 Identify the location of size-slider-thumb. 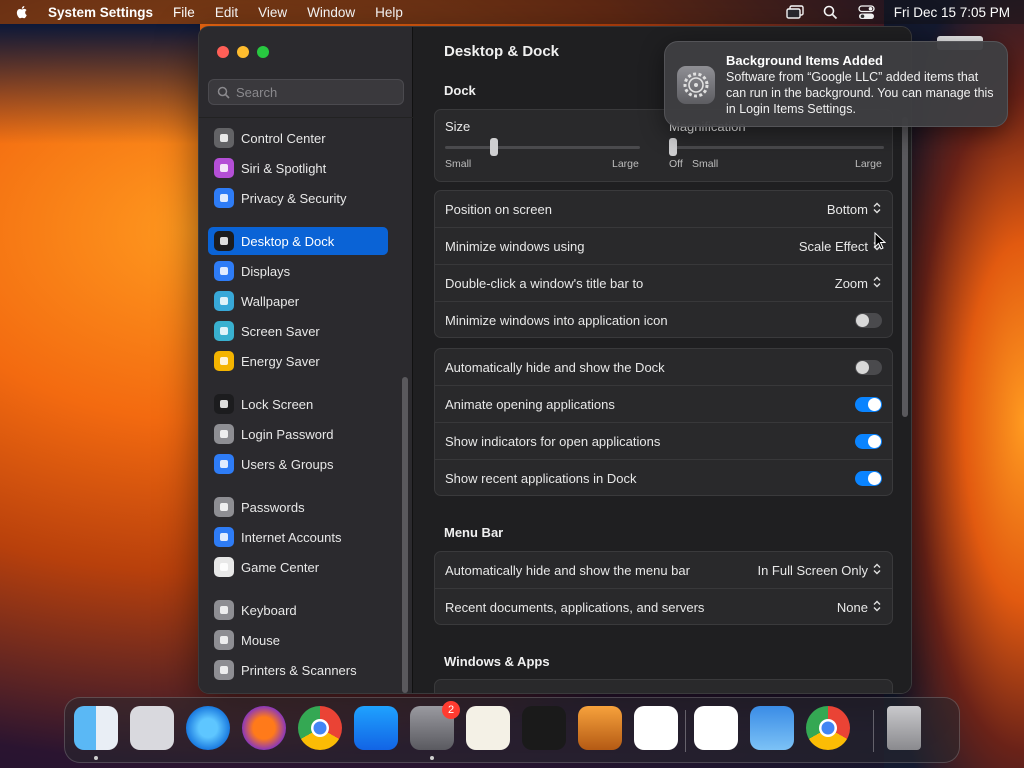
(493, 147).